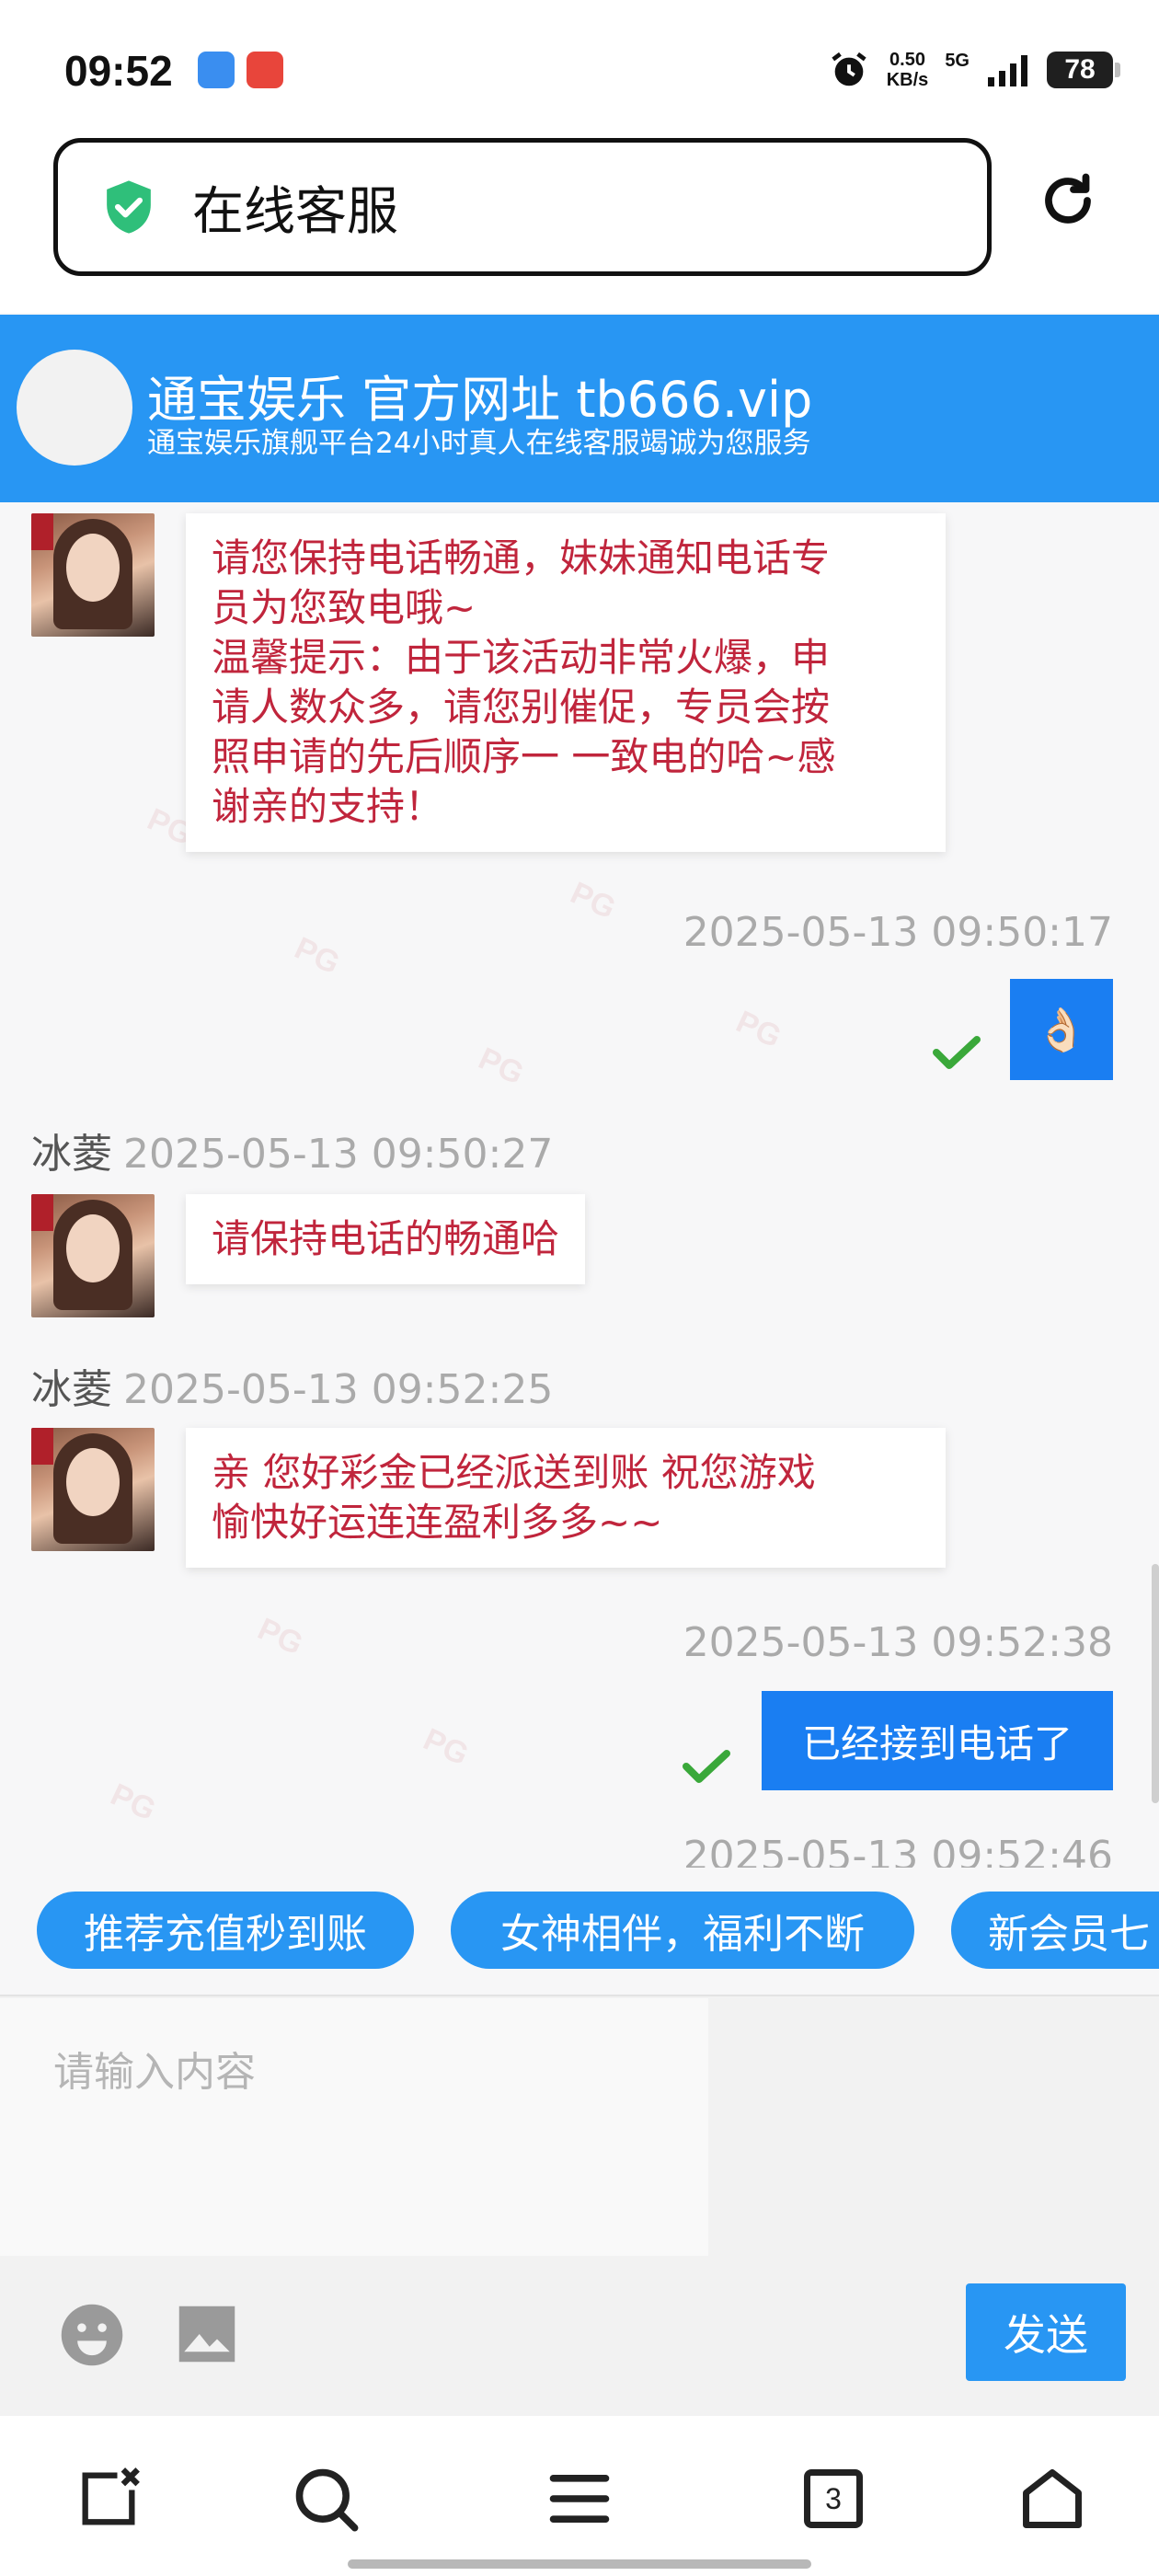  I want to click on tab-count: 3, so click(833, 2498).